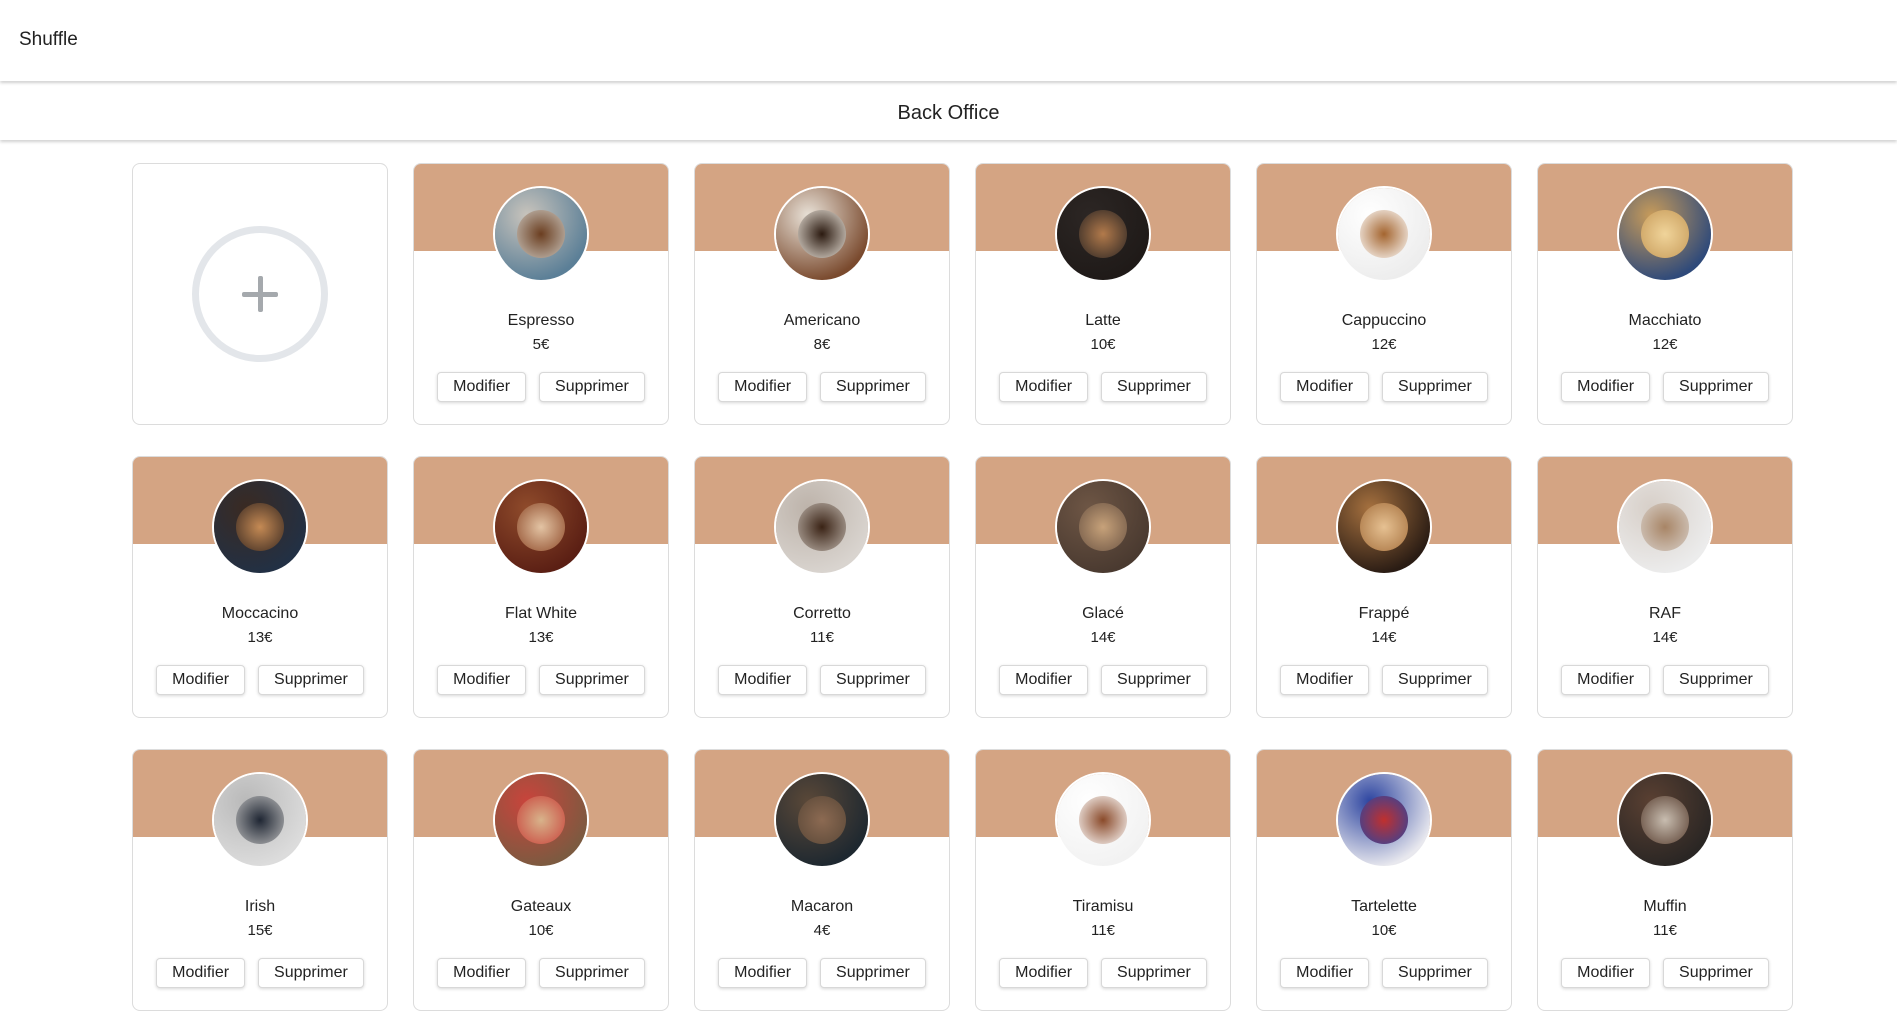  I want to click on product-name: RAF, so click(1665, 613).